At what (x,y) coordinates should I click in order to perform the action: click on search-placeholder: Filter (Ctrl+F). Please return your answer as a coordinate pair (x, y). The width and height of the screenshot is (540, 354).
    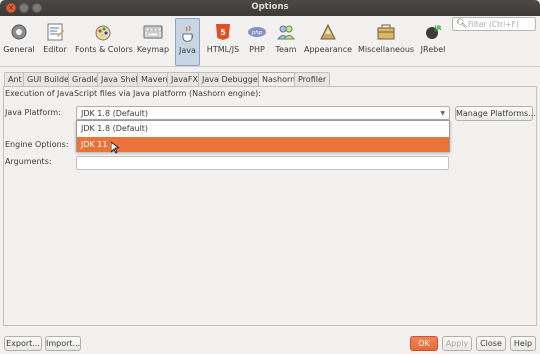
    Looking at the image, I should click on (493, 24).